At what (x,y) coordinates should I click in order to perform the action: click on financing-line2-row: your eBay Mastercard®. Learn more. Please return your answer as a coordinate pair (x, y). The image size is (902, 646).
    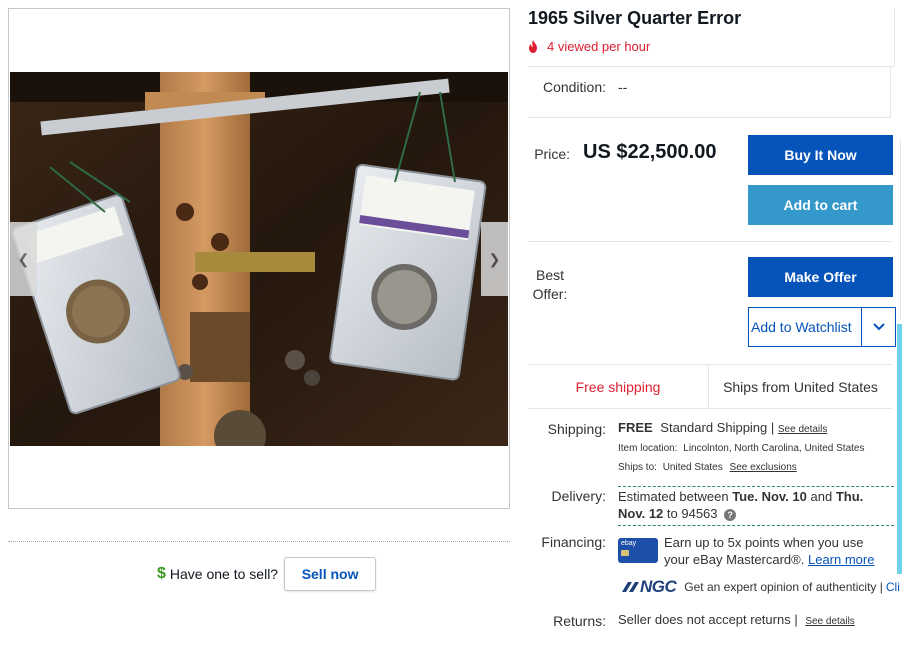
    Looking at the image, I should click on (779, 559).